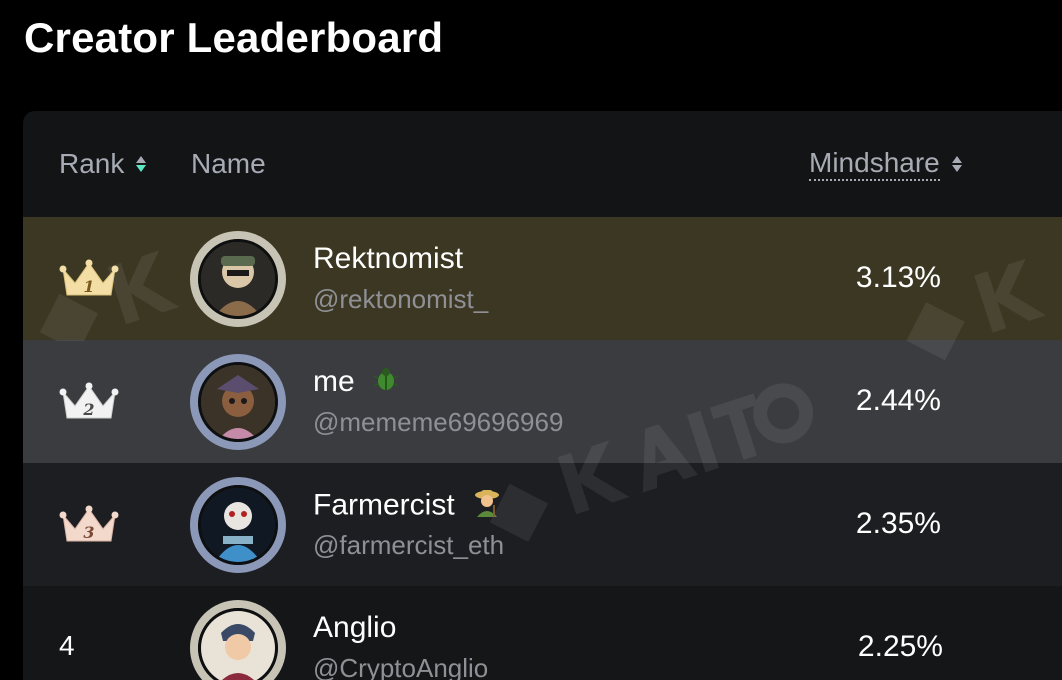 The image size is (1062, 680). I want to click on creator-handle: @CryptoAnglio, so click(400, 666).